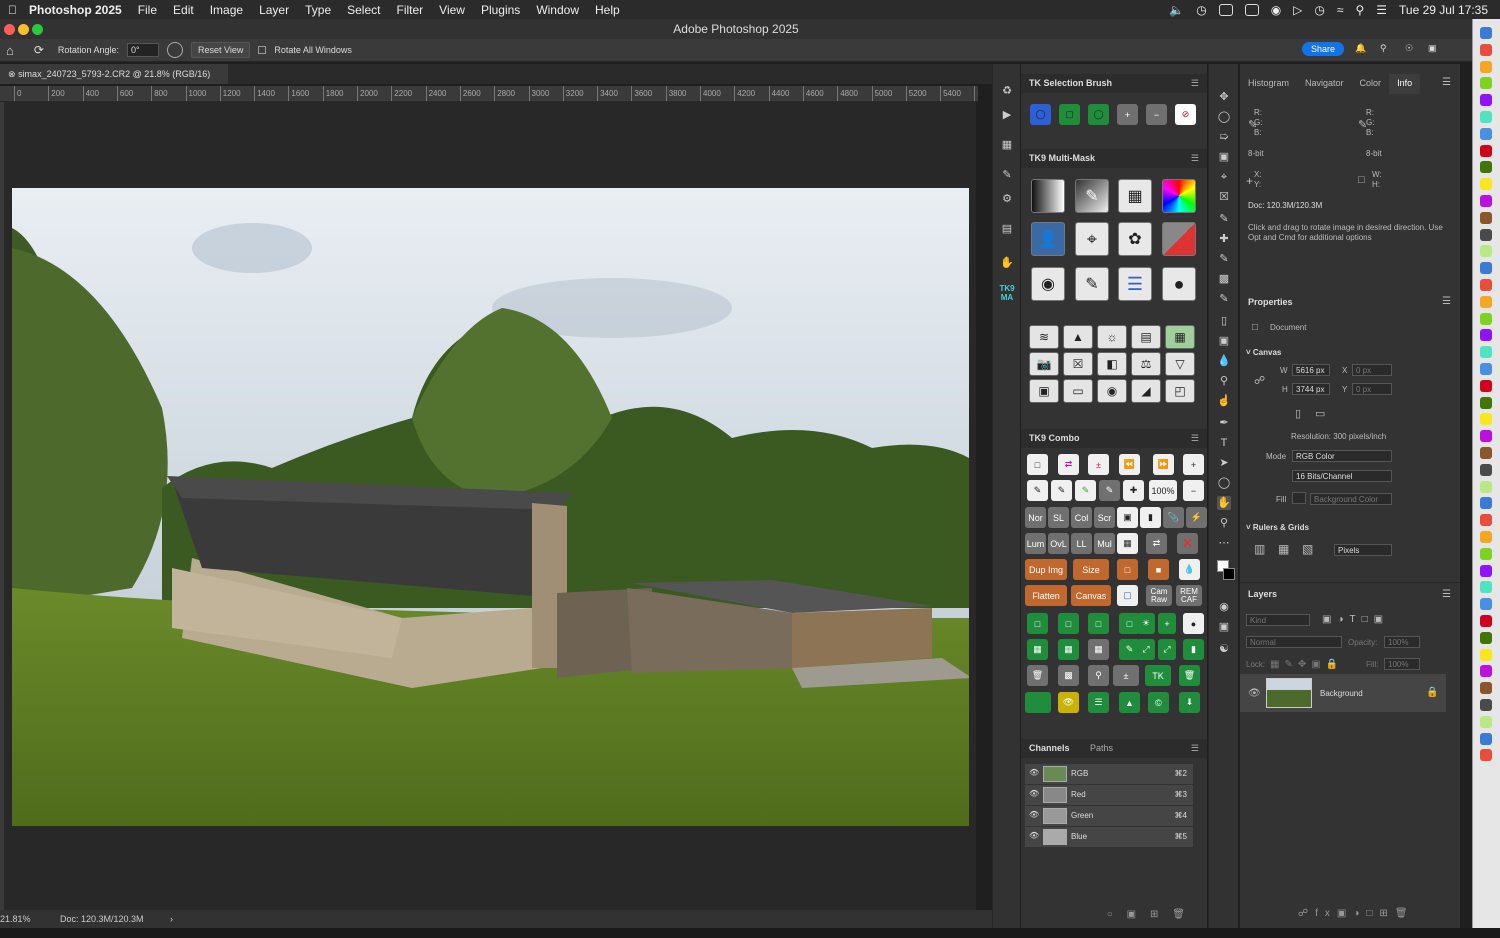 The width and height of the screenshot is (1500, 938). I want to click on healing-tool-icon: ✚, so click(1224, 239).